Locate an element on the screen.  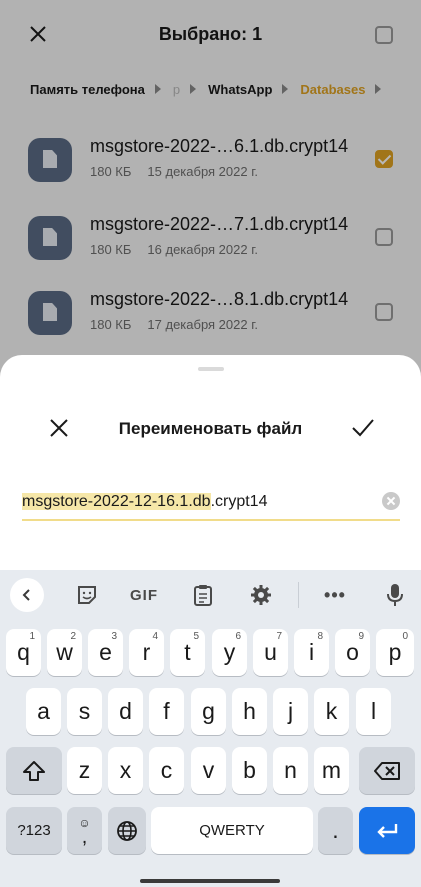
keyboard-toolbar: GIF ••• is located at coordinates (210, 595).